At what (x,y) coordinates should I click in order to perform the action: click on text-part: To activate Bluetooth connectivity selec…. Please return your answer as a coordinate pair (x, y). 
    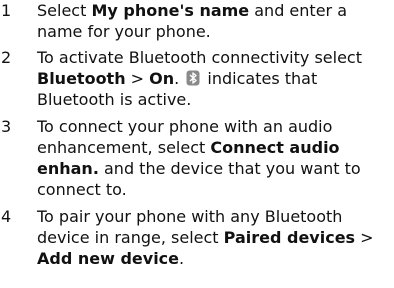
    Looking at the image, I should click on (199, 57).